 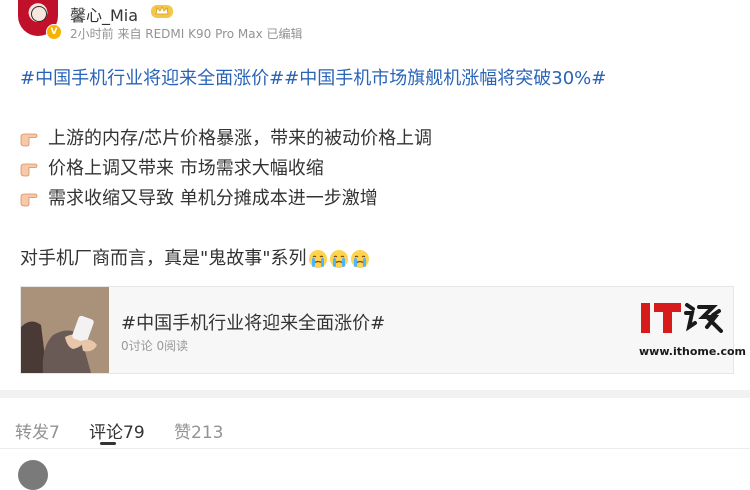 What do you see at coordinates (39, 14) in the screenshot?
I see `avatar-face` at bounding box center [39, 14].